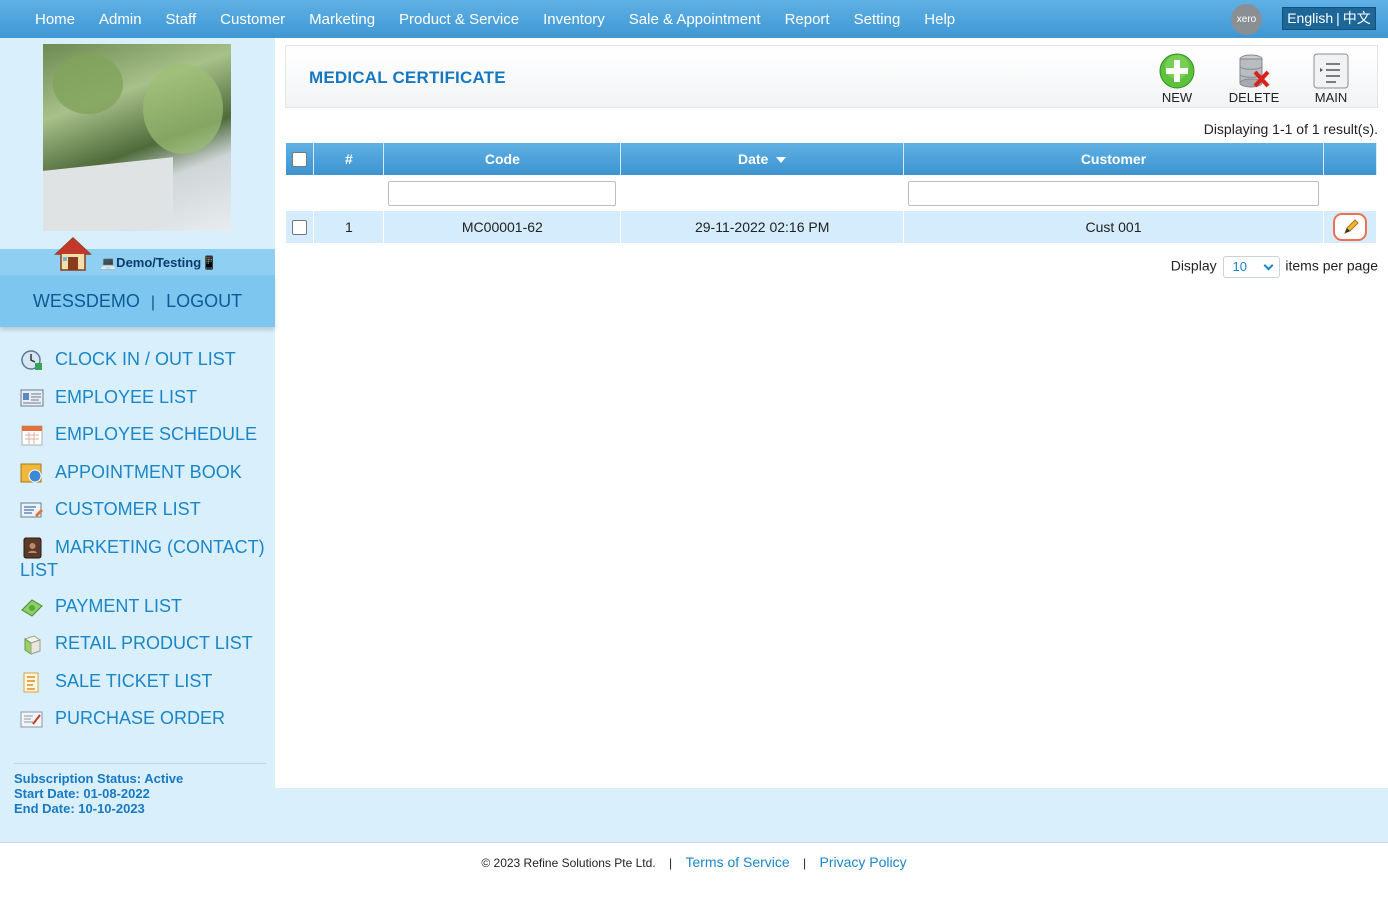  I want to click on sort-desc-icon, so click(781, 160).